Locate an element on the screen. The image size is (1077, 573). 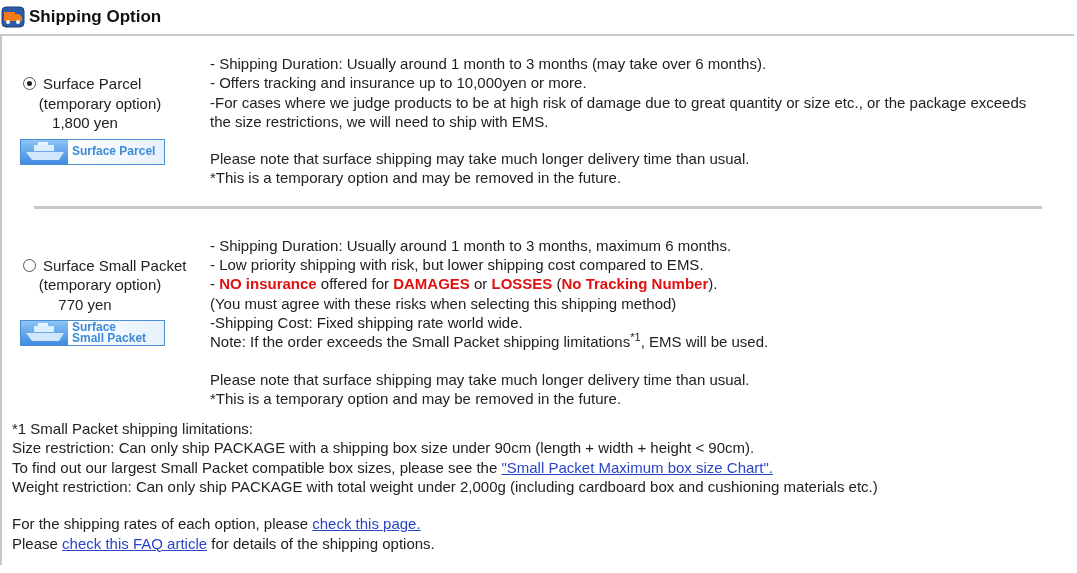
description-line: Note: If the order exceeds the Small Packet shipping limitations$^{*1}$, EMS will be used. is located at coordinates (490, 342).